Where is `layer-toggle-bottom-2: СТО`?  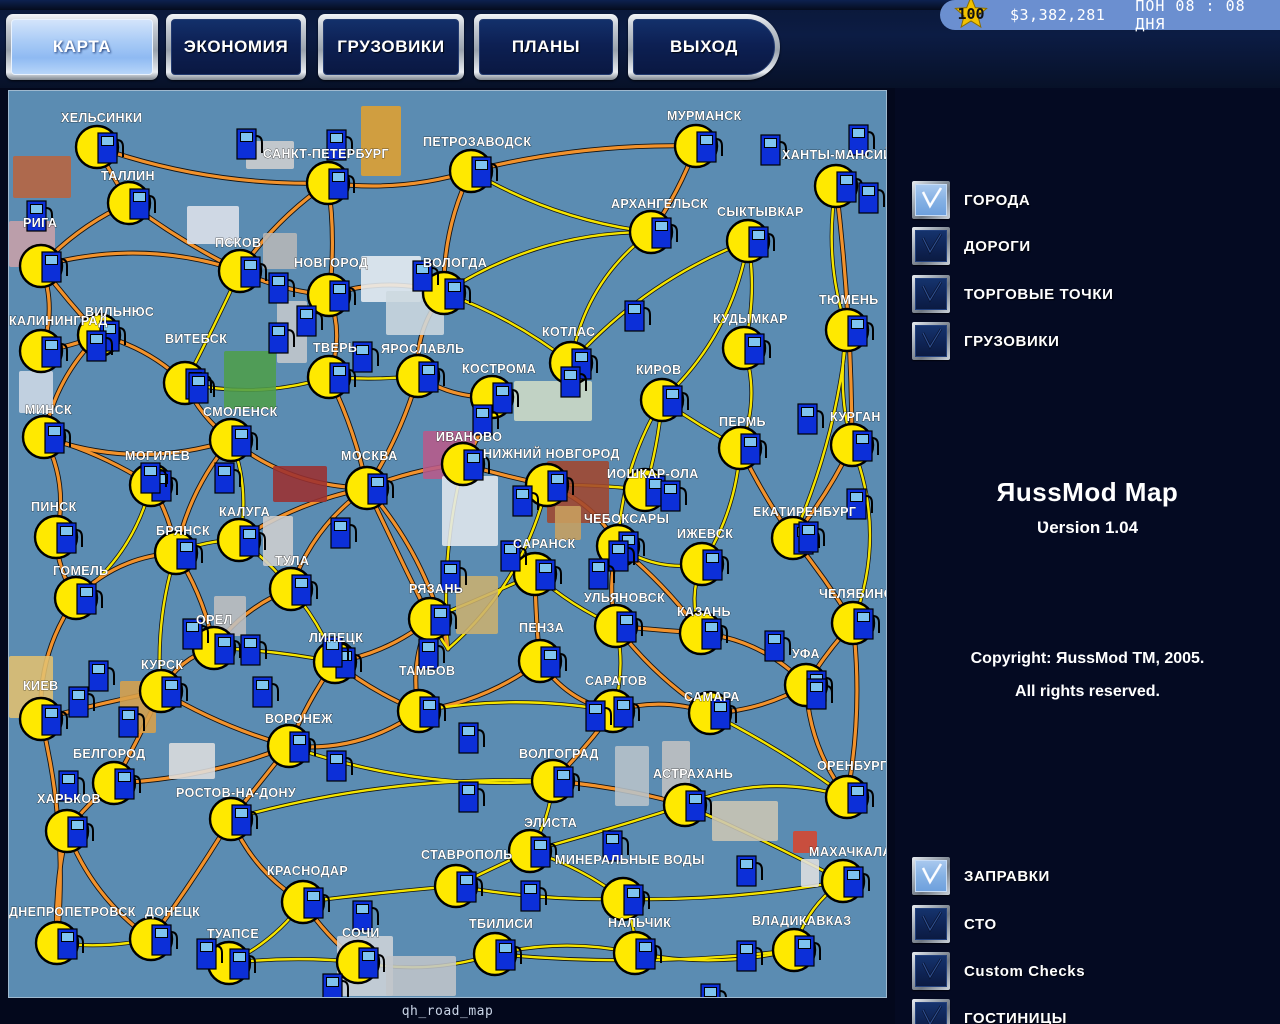 layer-toggle-bottom-2: СТО is located at coordinates (954, 924).